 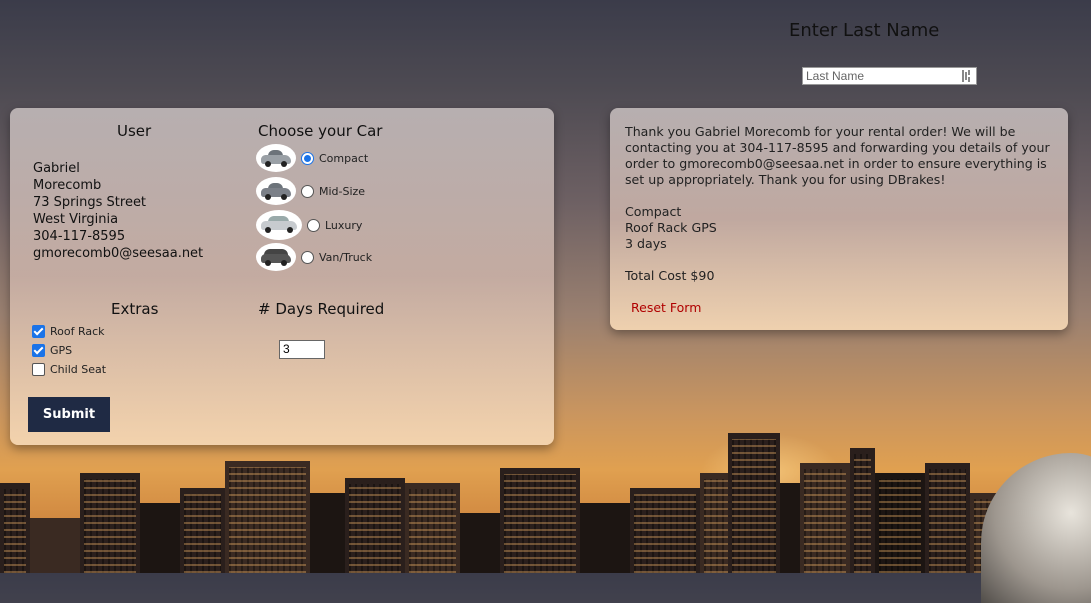 I want to click on autofill-icon, so click(x=967, y=76).